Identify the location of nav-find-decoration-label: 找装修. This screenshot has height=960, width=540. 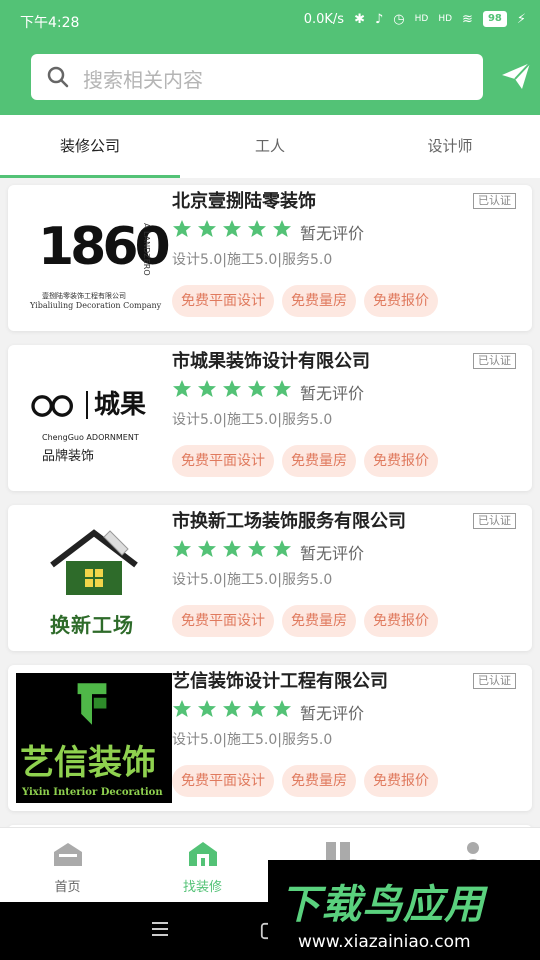
(202, 887).